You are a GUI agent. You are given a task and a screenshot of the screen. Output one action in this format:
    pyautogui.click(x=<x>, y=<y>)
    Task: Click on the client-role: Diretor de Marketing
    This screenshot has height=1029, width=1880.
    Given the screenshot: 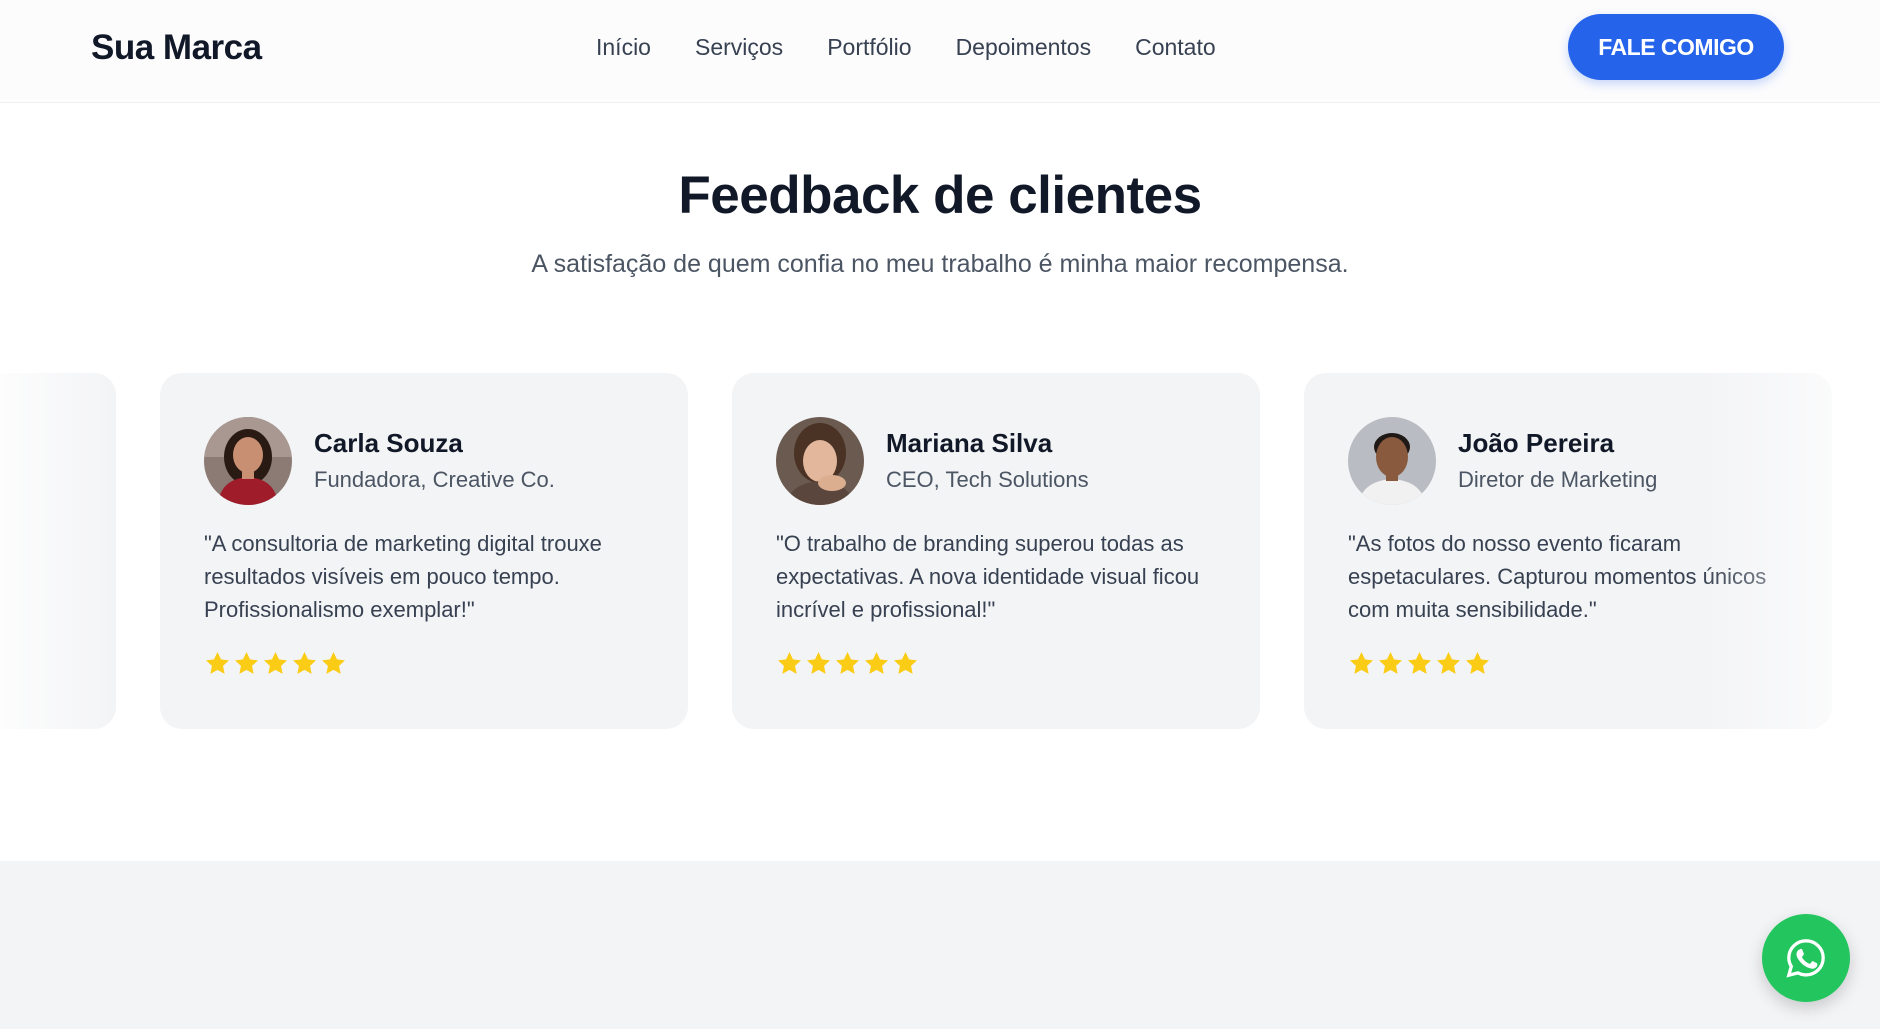 What is the action you would take?
    pyautogui.click(x=1558, y=479)
    